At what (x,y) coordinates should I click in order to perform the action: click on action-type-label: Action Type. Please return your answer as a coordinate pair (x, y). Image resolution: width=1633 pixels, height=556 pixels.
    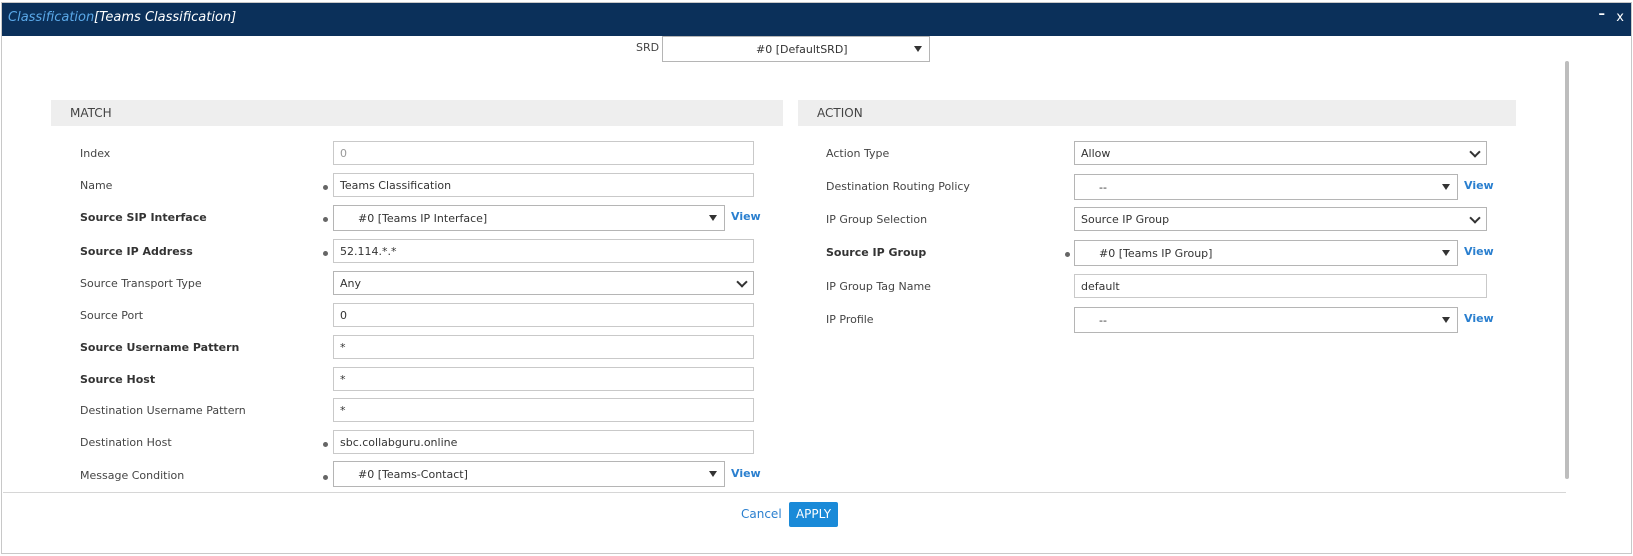
    Looking at the image, I should click on (858, 153).